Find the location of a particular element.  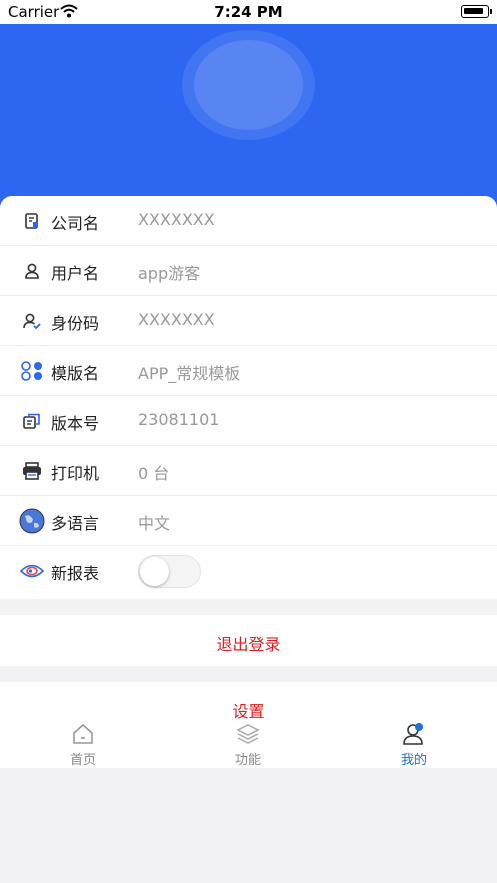

tab-functions: 功能 is located at coordinates (248, 745).